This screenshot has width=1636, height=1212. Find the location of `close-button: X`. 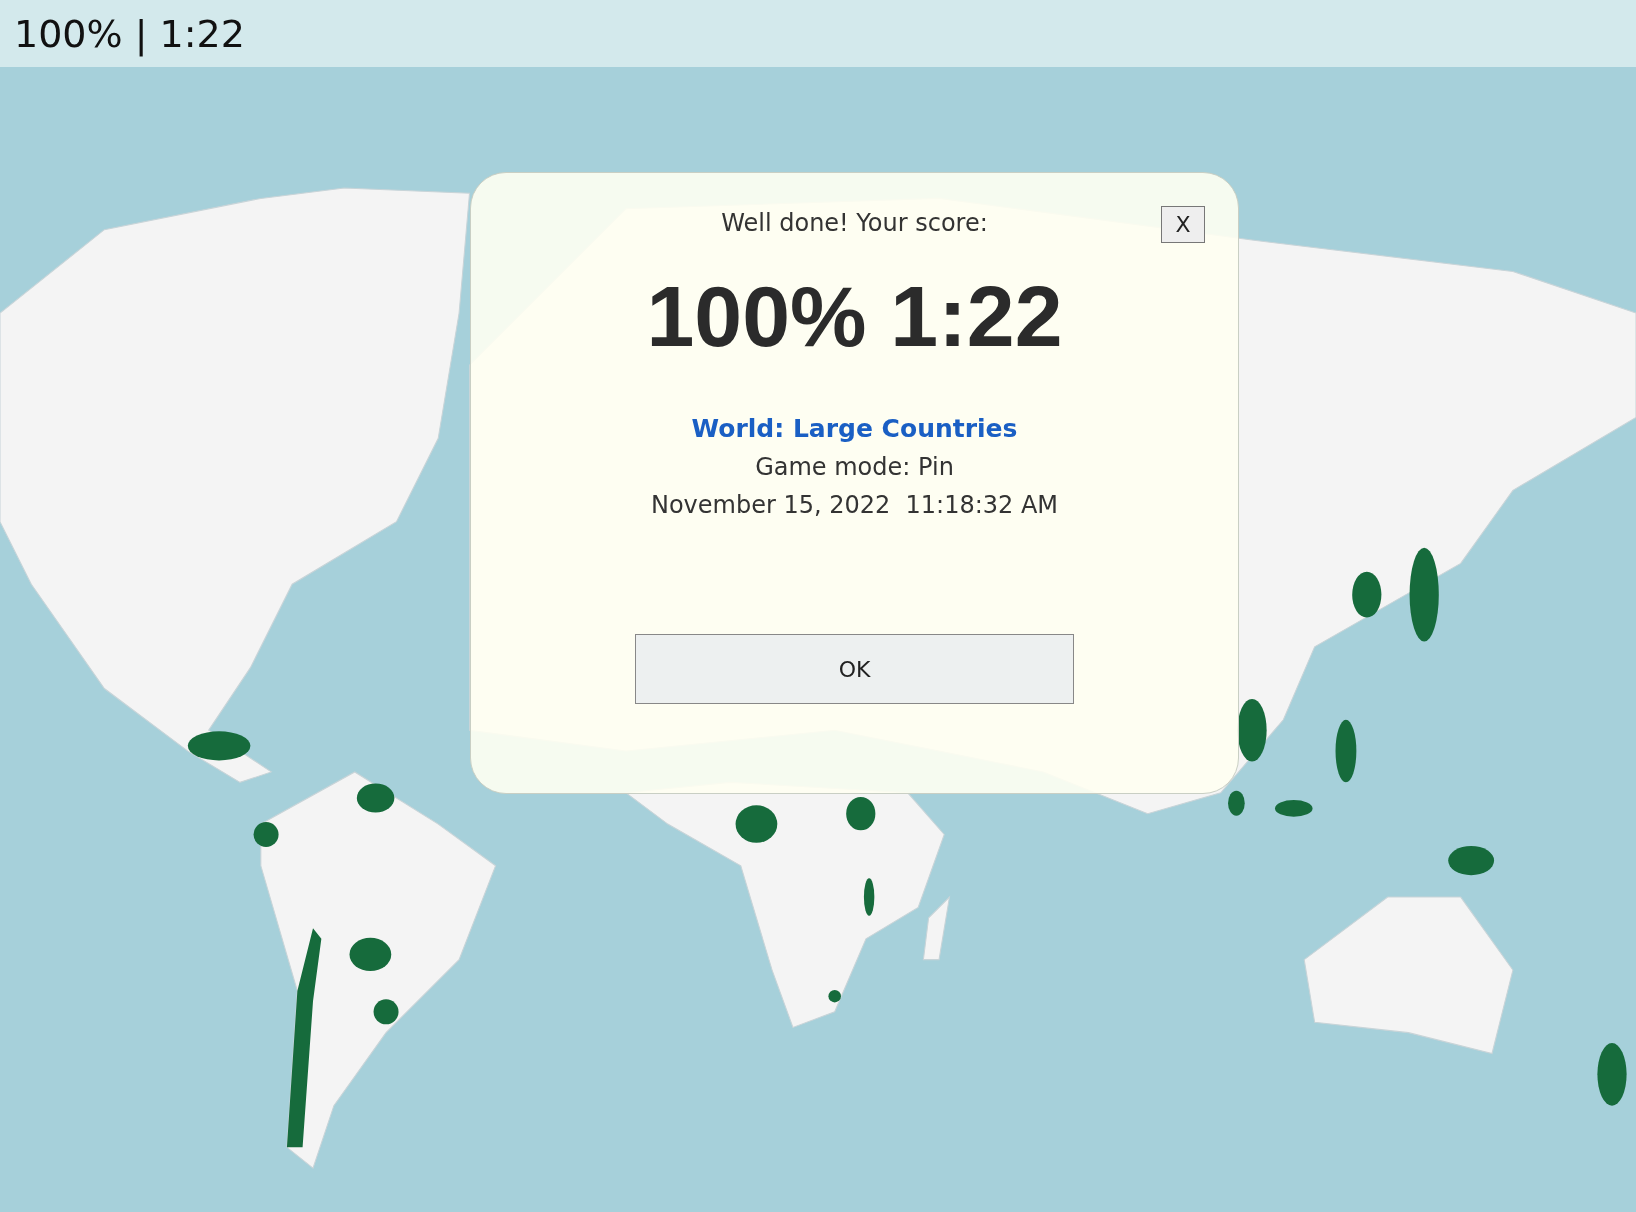

close-button: X is located at coordinates (1183, 224).